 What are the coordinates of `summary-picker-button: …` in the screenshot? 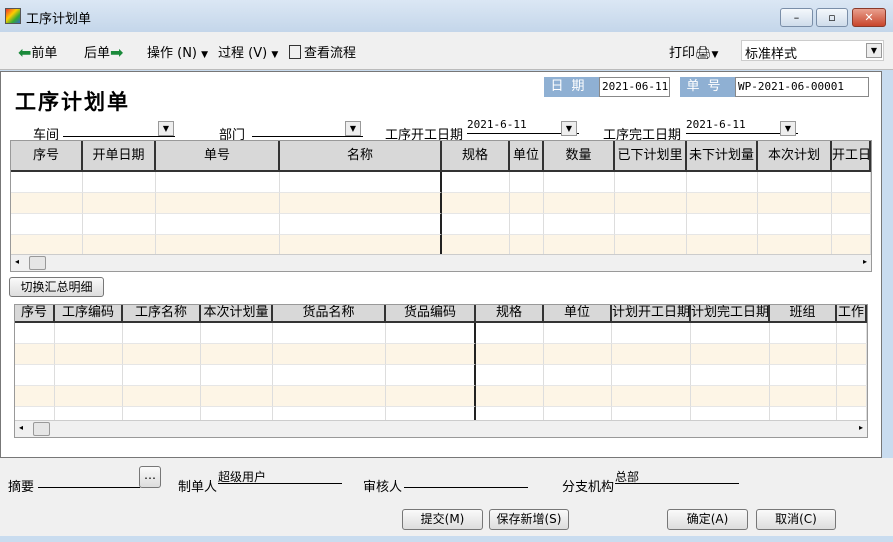 It's located at (150, 477).